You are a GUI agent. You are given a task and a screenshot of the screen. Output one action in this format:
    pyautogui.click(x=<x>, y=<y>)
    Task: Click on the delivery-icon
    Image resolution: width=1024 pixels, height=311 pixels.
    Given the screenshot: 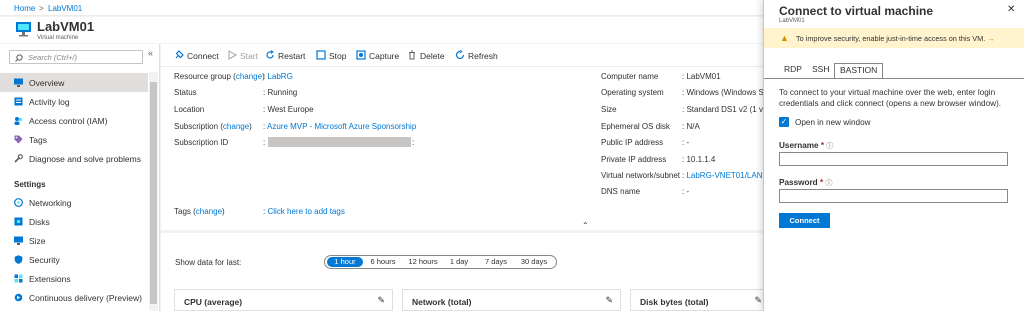 What is the action you would take?
    pyautogui.click(x=18, y=297)
    